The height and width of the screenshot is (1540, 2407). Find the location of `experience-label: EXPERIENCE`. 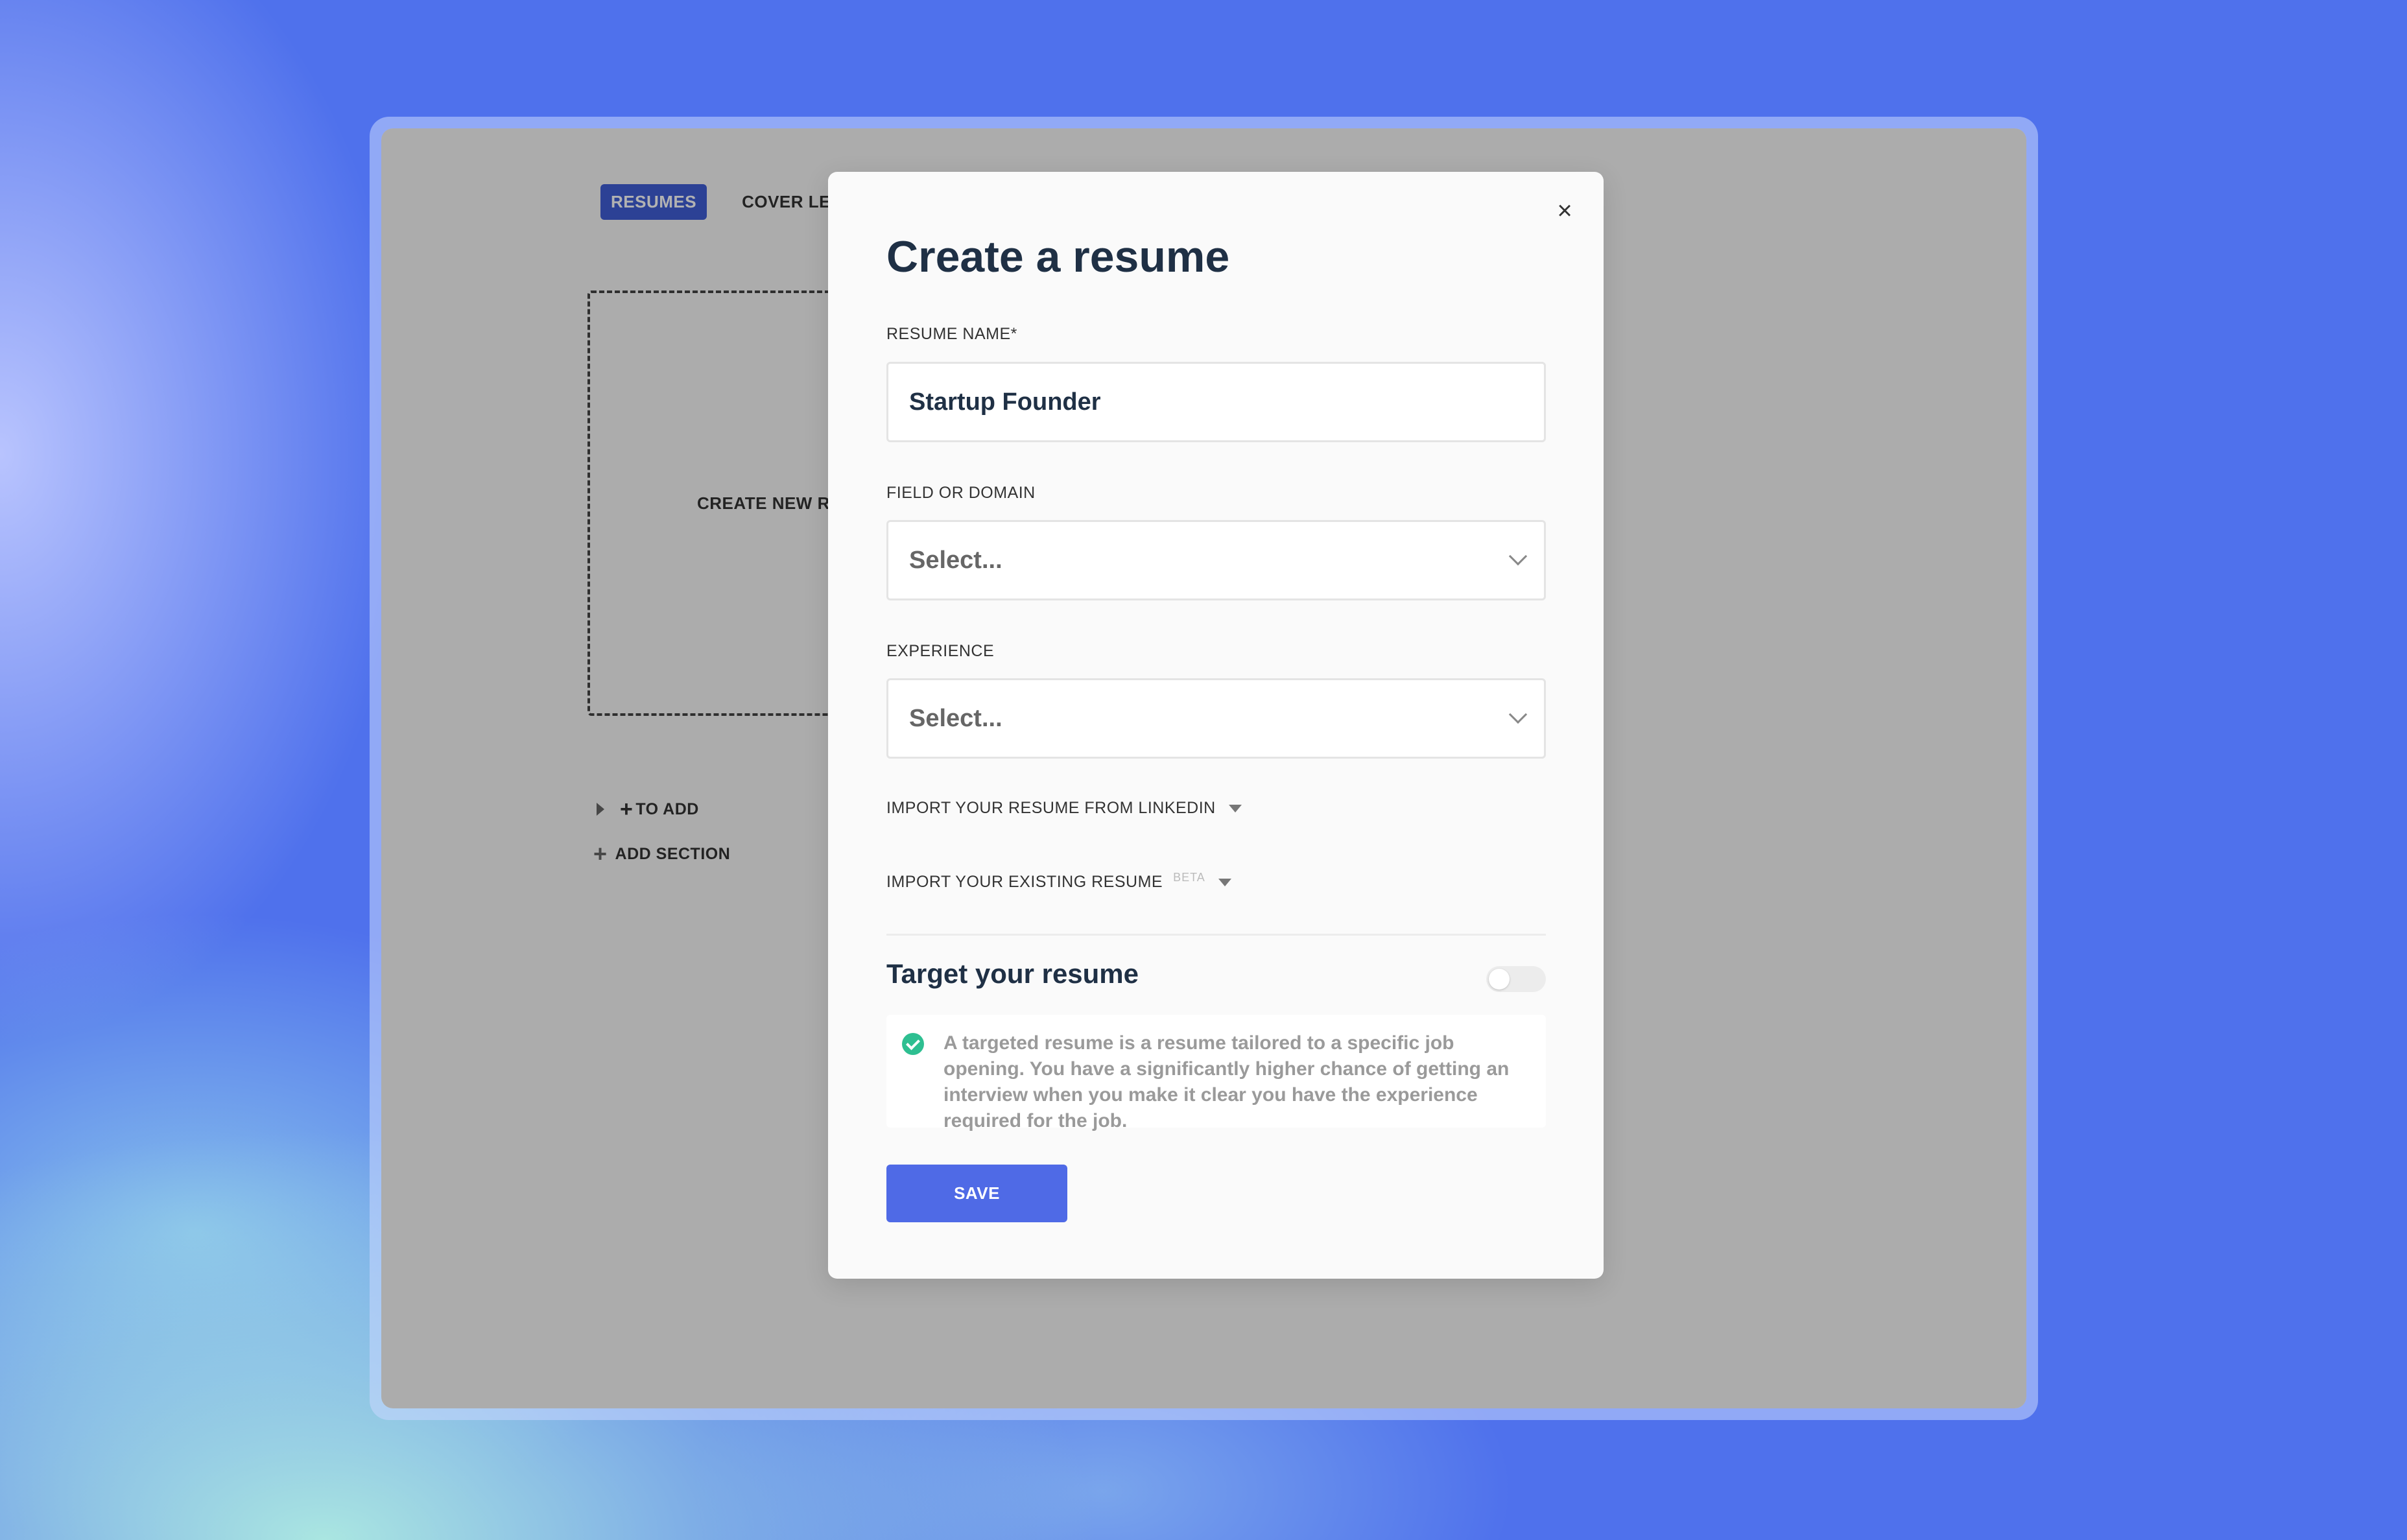

experience-label: EXPERIENCE is located at coordinates (941, 651).